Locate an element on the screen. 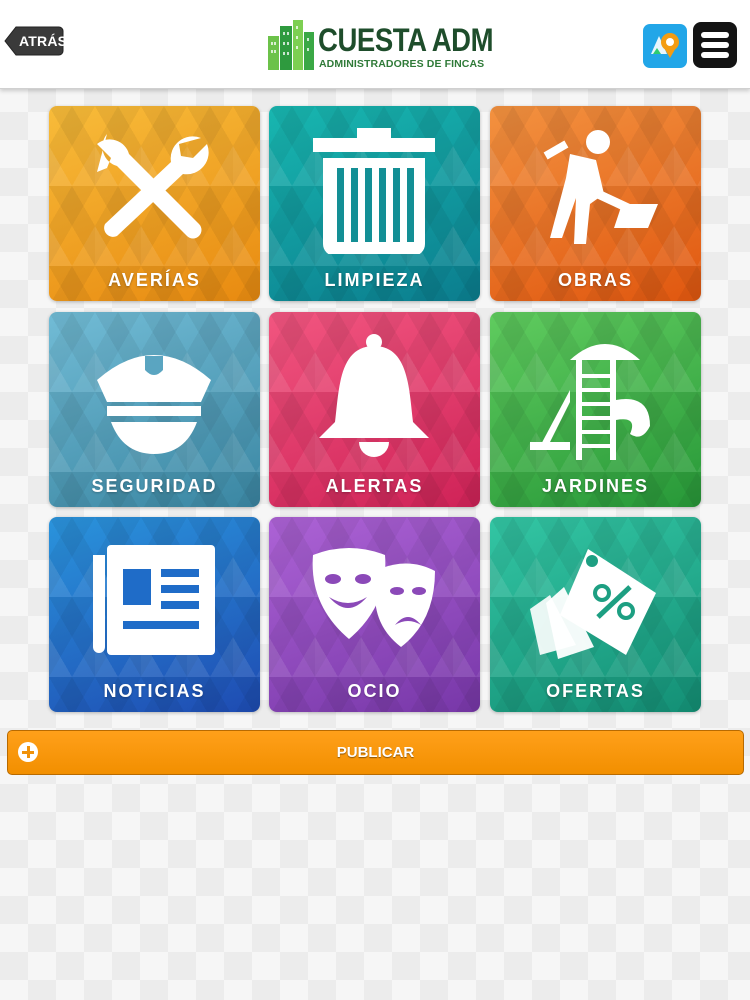  tile-jardines: JARDINES is located at coordinates (595, 409).